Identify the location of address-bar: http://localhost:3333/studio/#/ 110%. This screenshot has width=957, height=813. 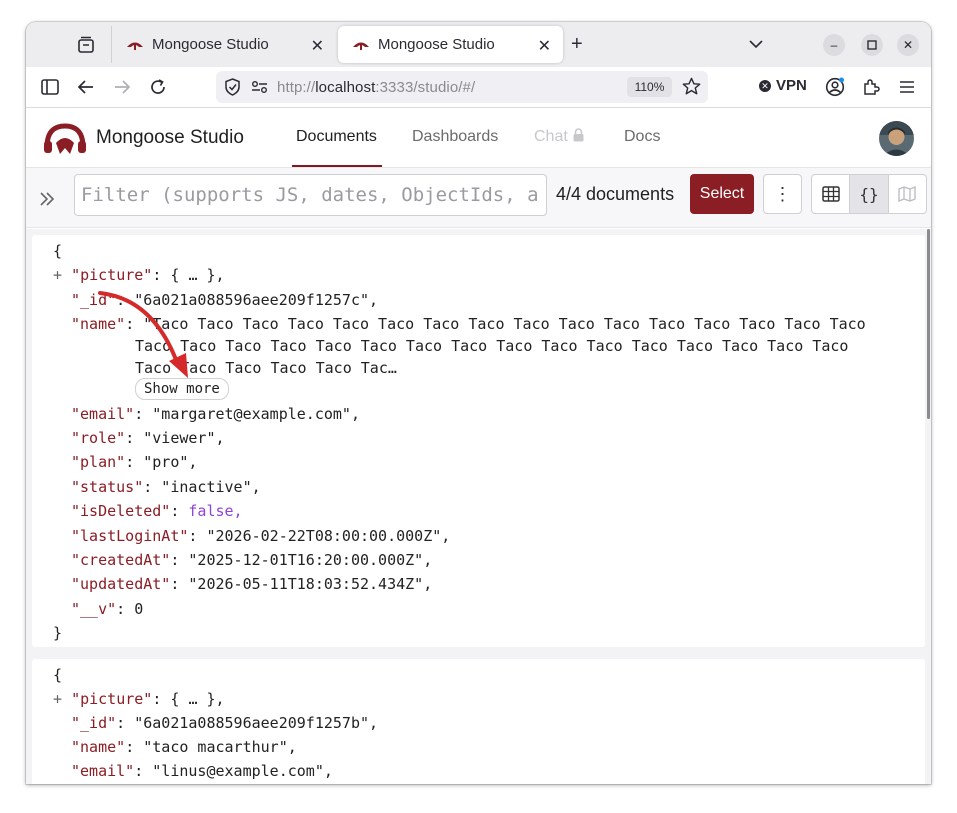
(462, 87).